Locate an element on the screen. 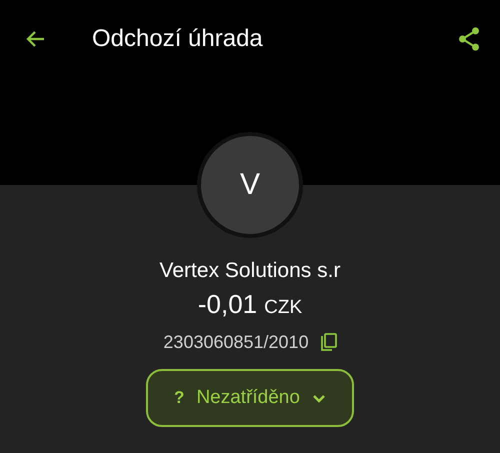  category-dropdown: ? Nezatříděno is located at coordinates (250, 398).